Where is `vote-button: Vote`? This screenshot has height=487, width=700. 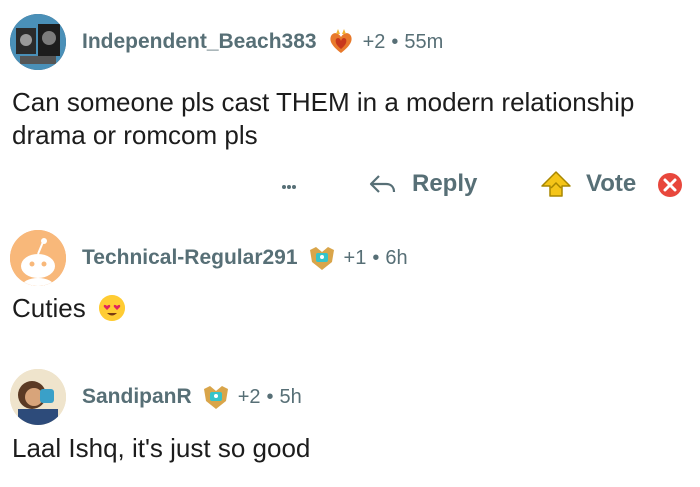
vote-button: Vote is located at coordinates (588, 184).